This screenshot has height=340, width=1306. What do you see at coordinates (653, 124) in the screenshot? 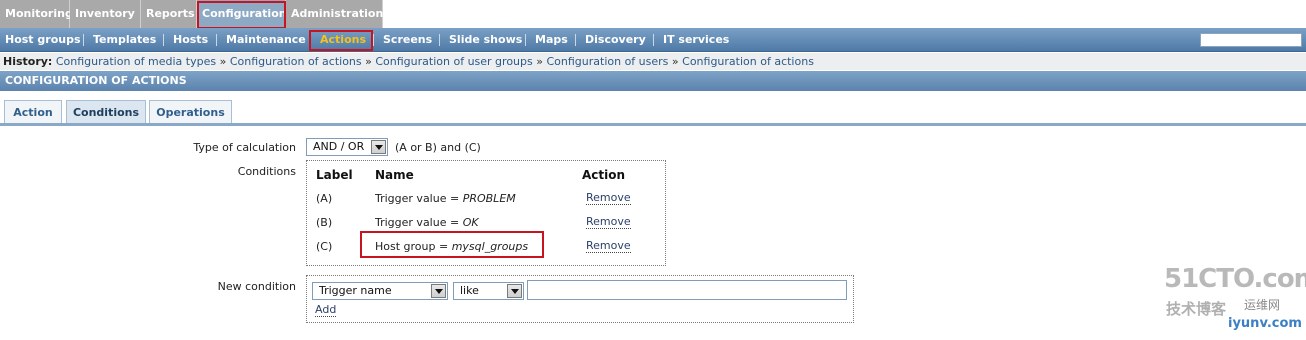
I see `tab-underline` at bounding box center [653, 124].